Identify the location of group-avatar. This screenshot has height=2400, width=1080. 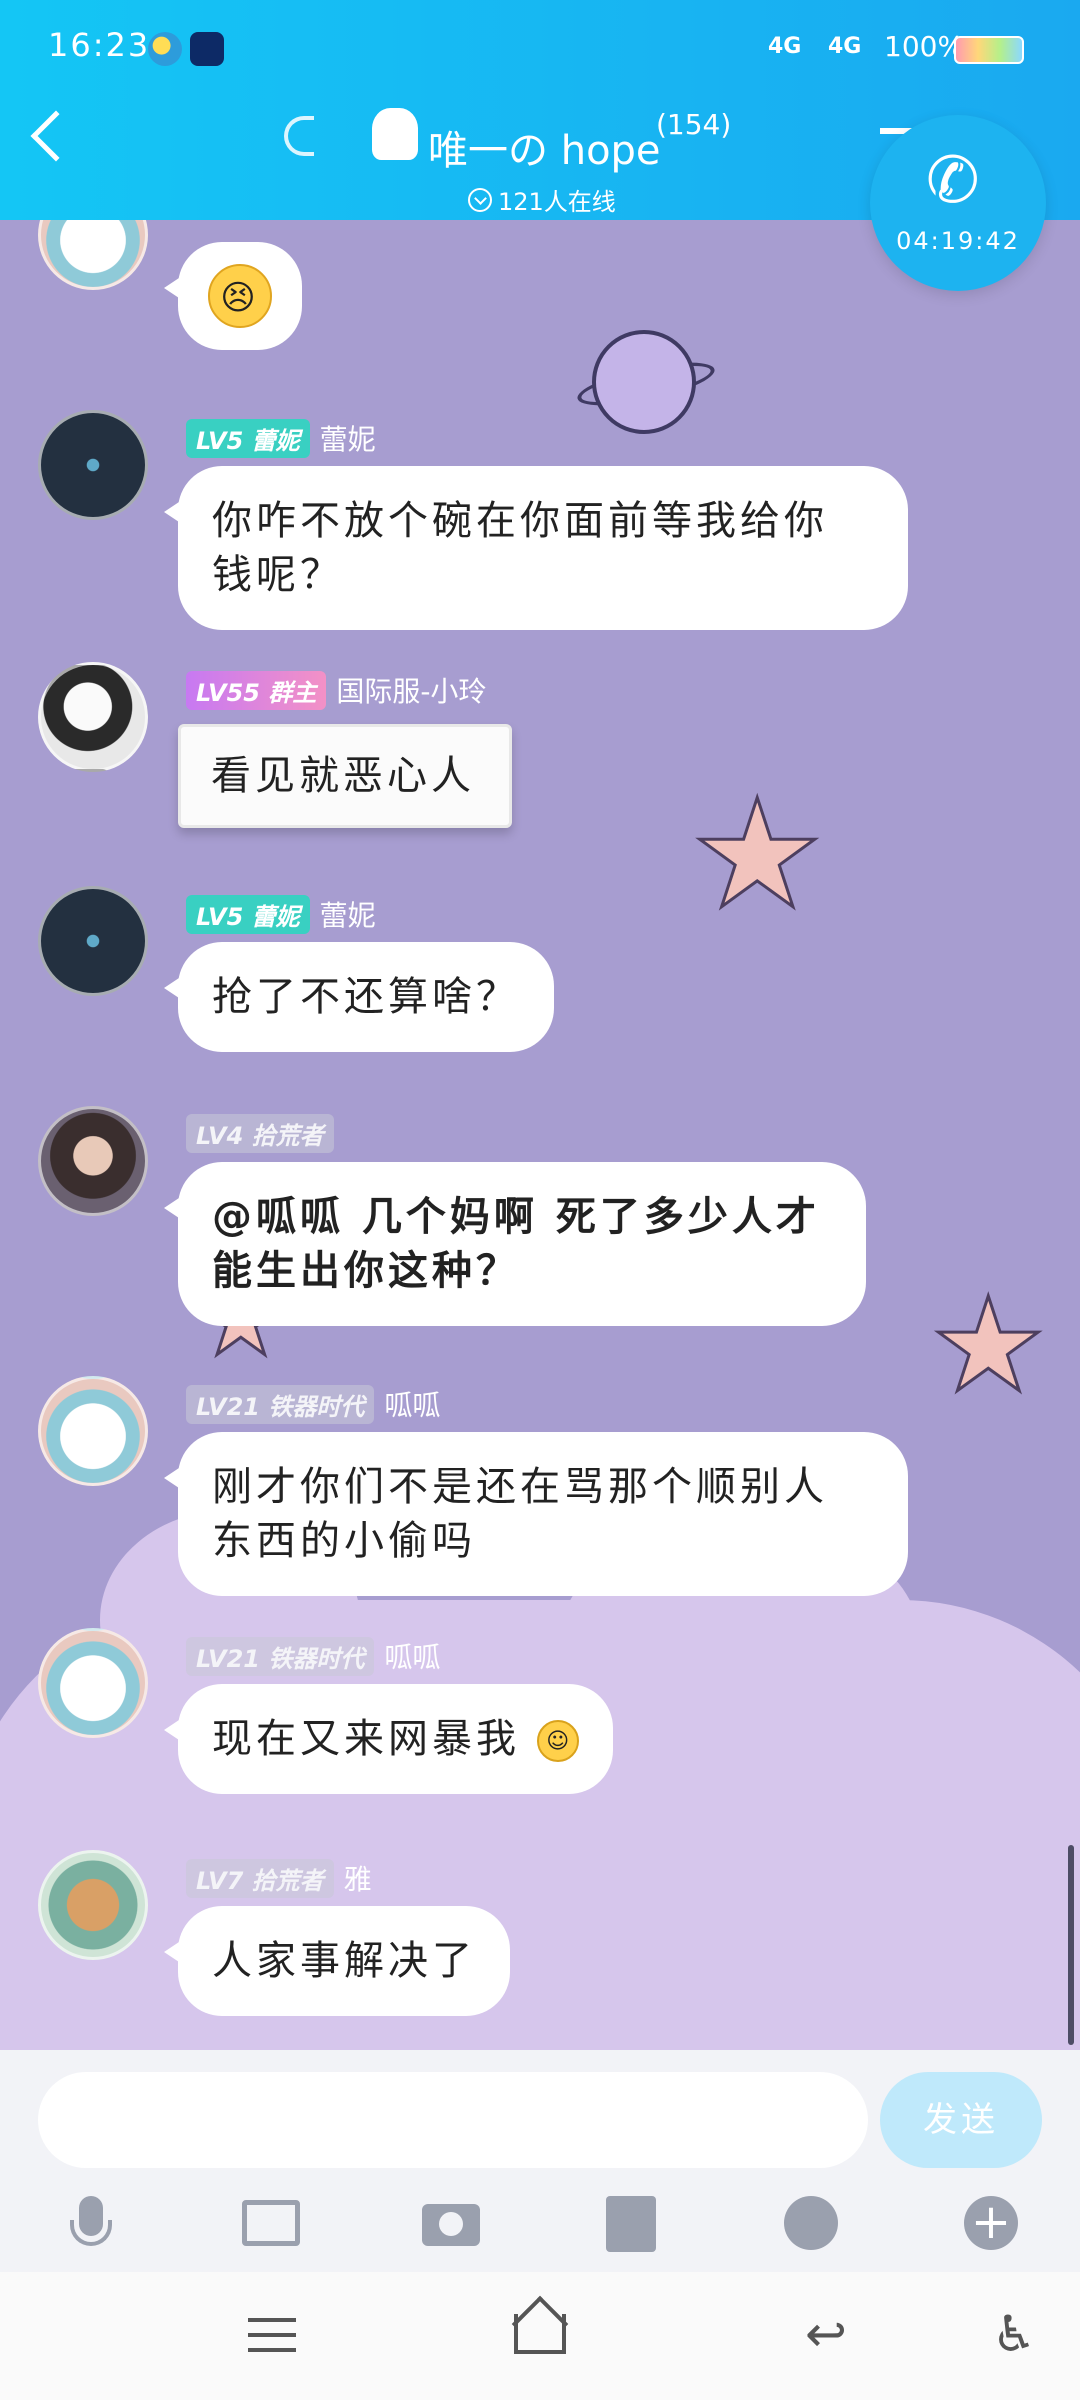
(395, 134).